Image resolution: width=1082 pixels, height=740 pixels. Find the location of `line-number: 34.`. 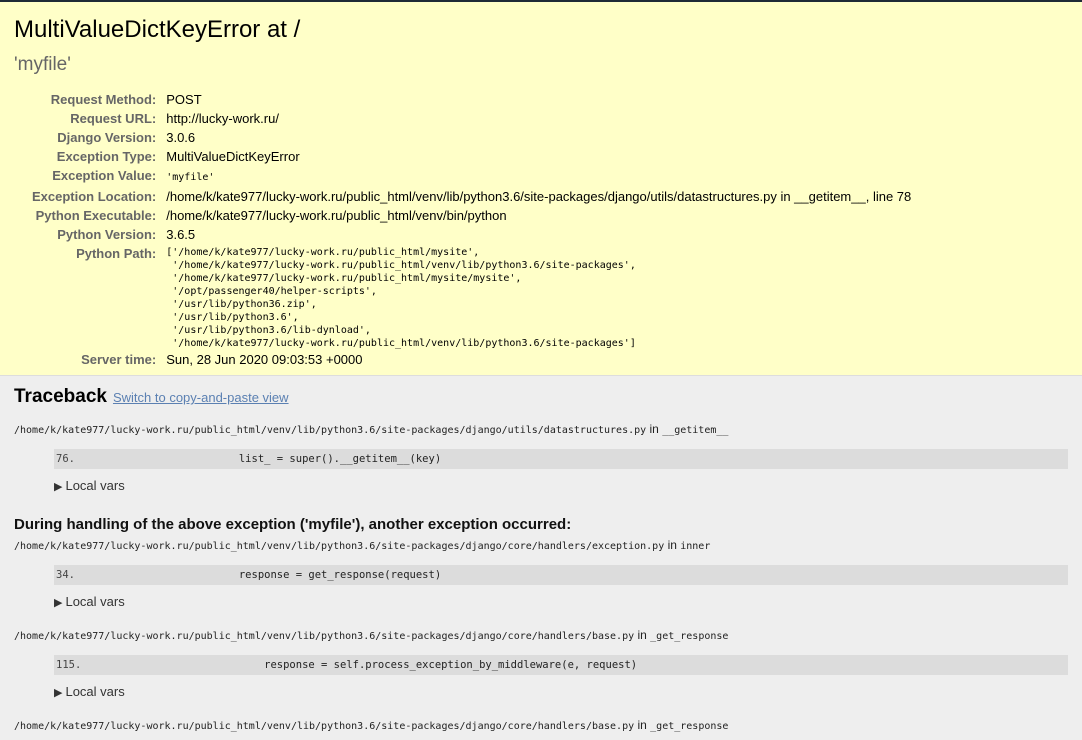

line-number: 34. is located at coordinates (65, 575).